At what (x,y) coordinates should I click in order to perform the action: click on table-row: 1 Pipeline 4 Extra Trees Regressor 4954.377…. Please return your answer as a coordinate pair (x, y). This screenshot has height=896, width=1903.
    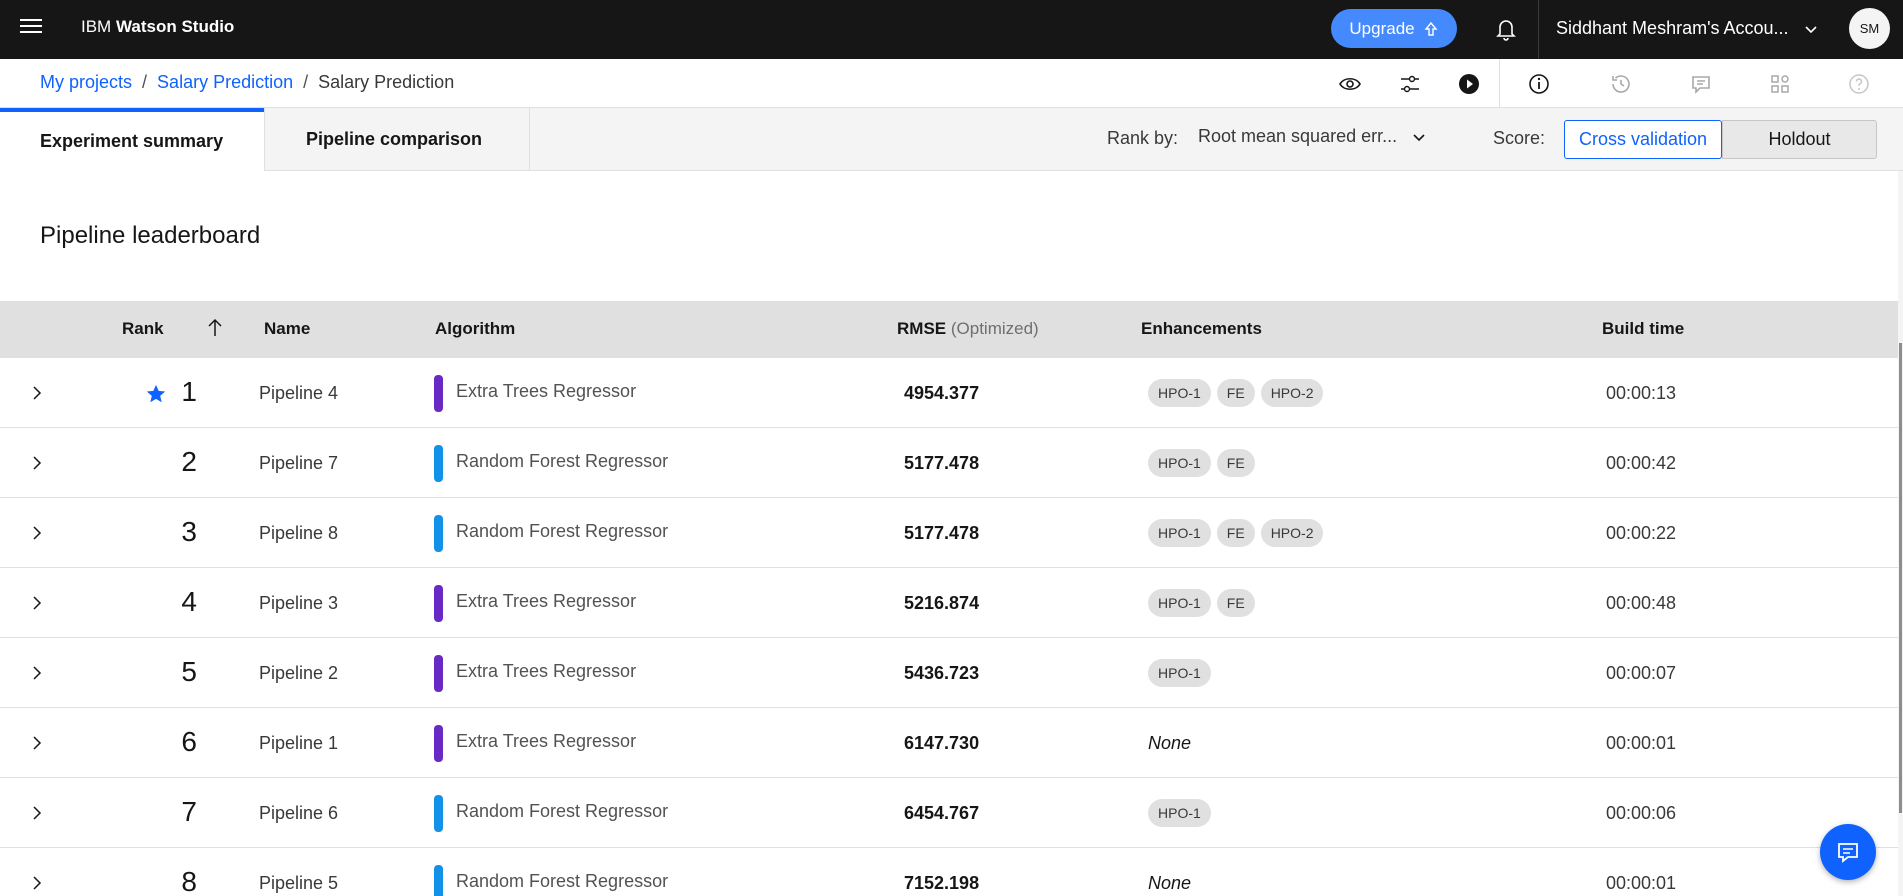
    Looking at the image, I should click on (950, 393).